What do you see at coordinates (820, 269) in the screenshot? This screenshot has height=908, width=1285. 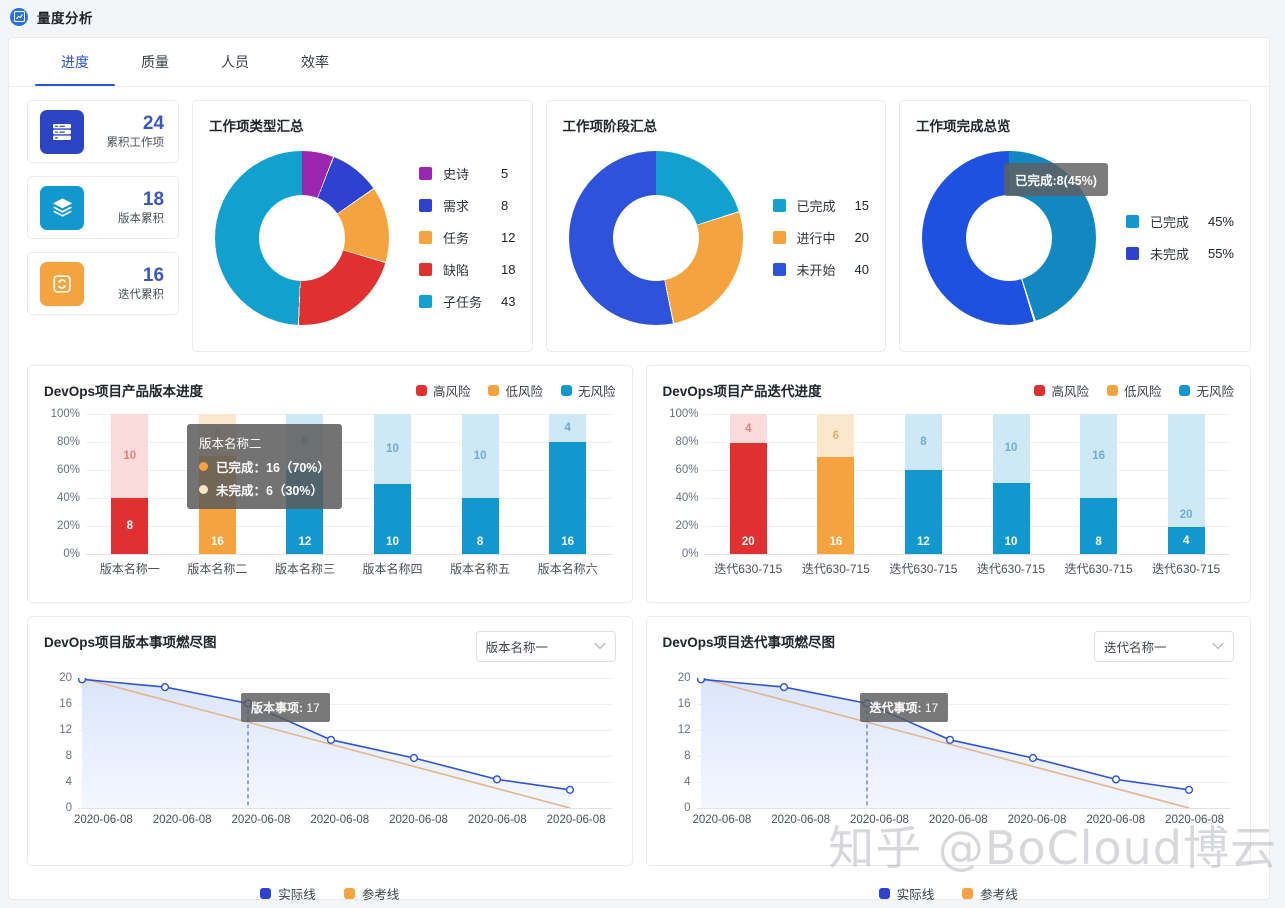 I see `legend-item: 未开始 40` at bounding box center [820, 269].